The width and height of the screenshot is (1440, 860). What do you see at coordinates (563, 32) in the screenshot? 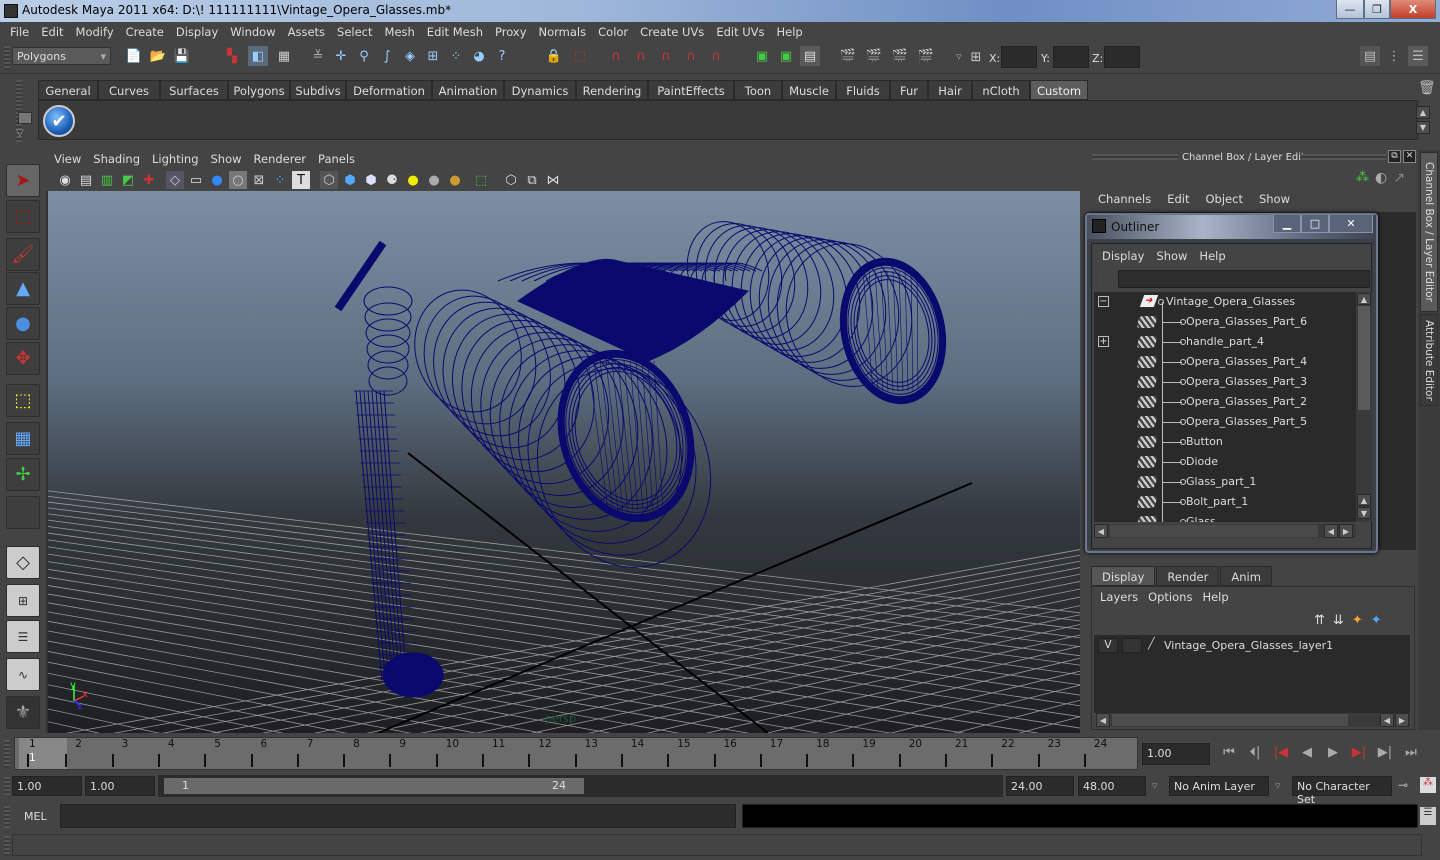
I see `menu-normals: Normals` at bounding box center [563, 32].